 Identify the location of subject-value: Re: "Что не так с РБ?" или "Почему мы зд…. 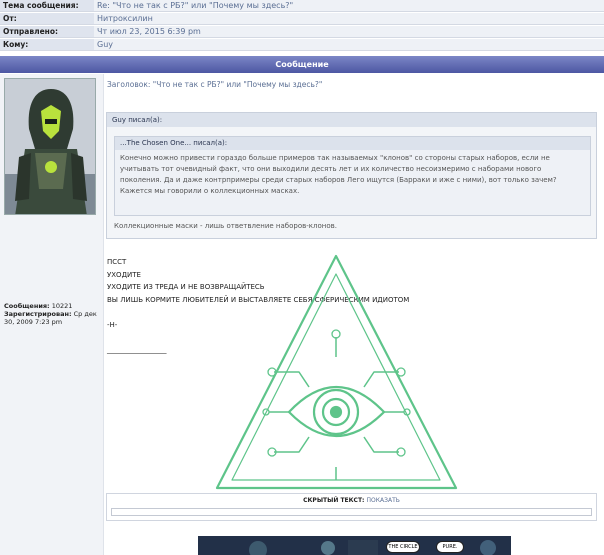
(349, 5).